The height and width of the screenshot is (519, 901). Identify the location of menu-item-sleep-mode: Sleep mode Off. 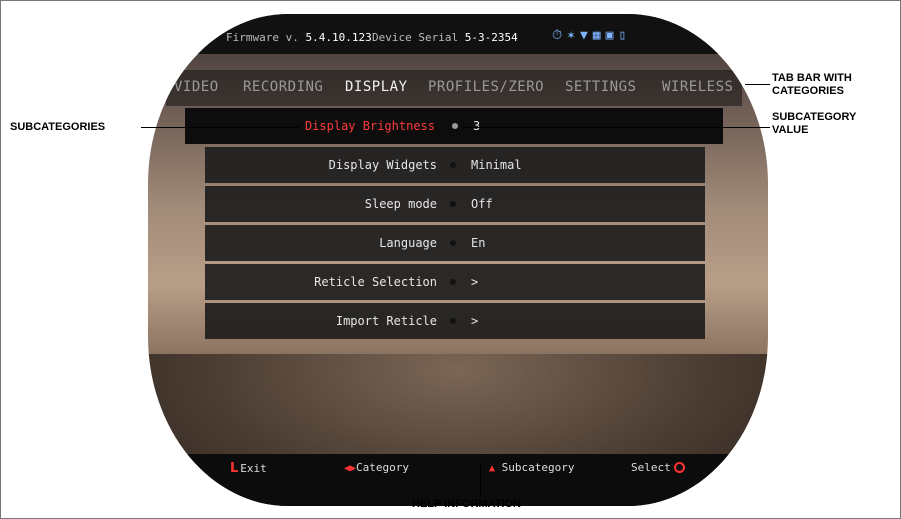
(455, 204).